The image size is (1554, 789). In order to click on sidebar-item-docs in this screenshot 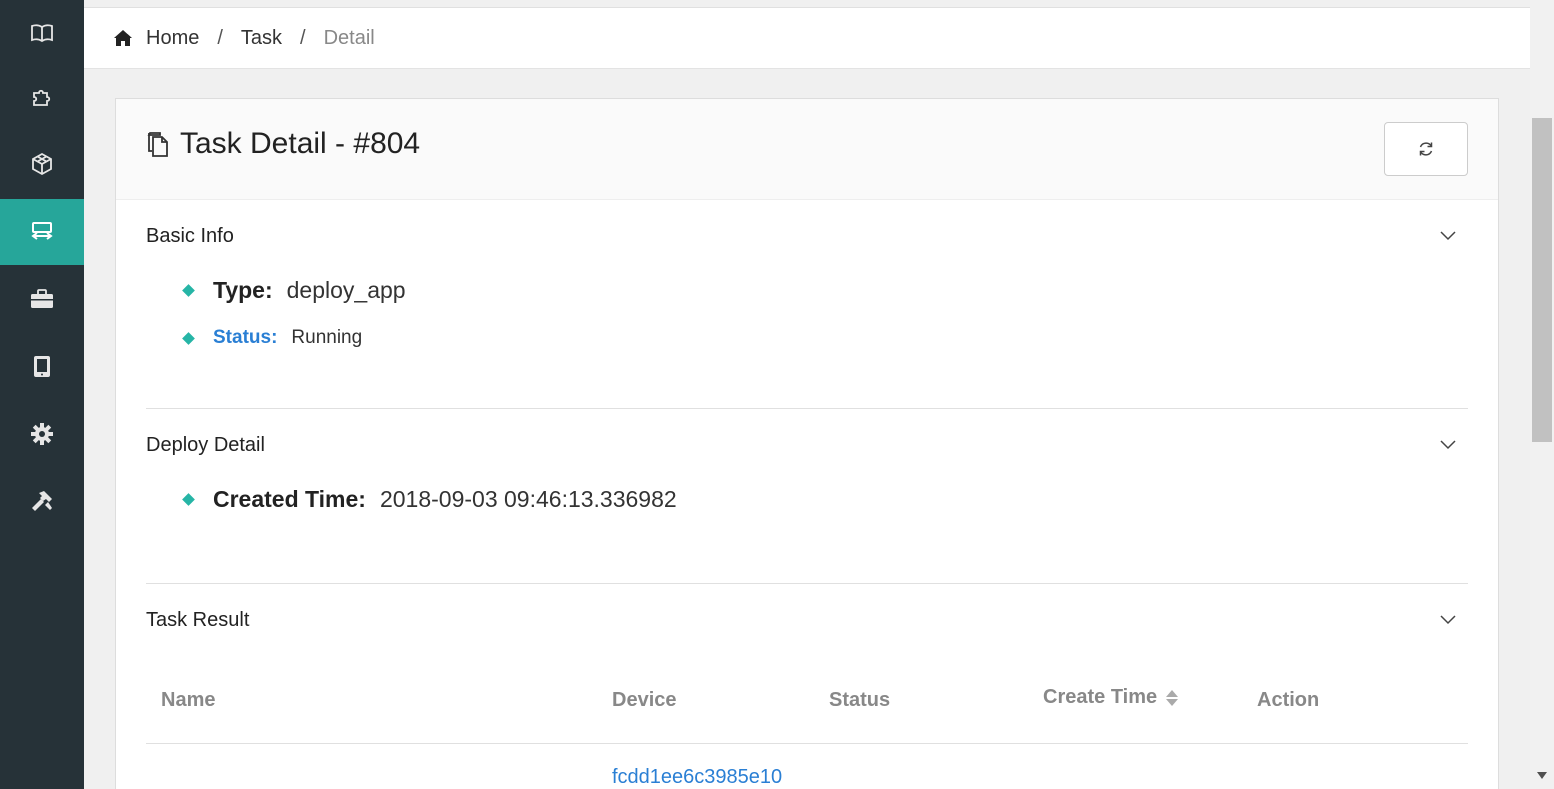, I will do `click(42, 33)`.